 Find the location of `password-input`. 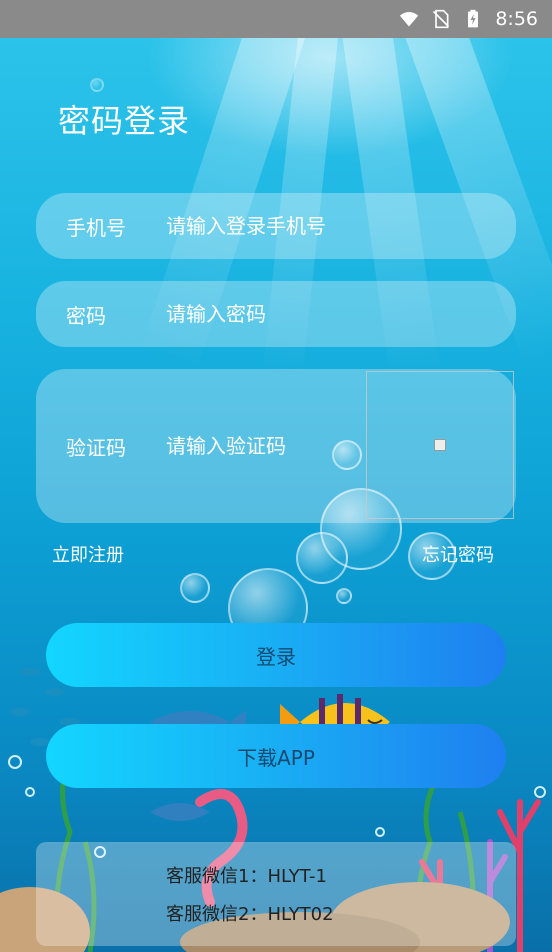

password-input is located at coordinates (316, 314).